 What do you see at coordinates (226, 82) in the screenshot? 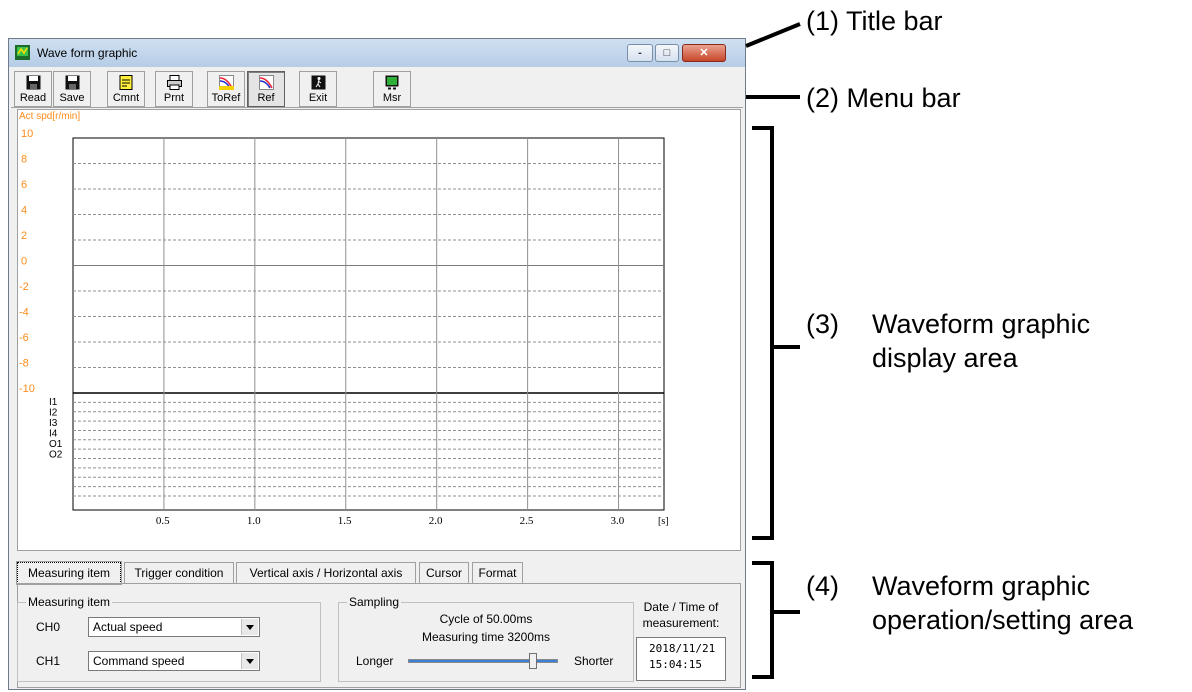
I see `to-reference-icon` at bounding box center [226, 82].